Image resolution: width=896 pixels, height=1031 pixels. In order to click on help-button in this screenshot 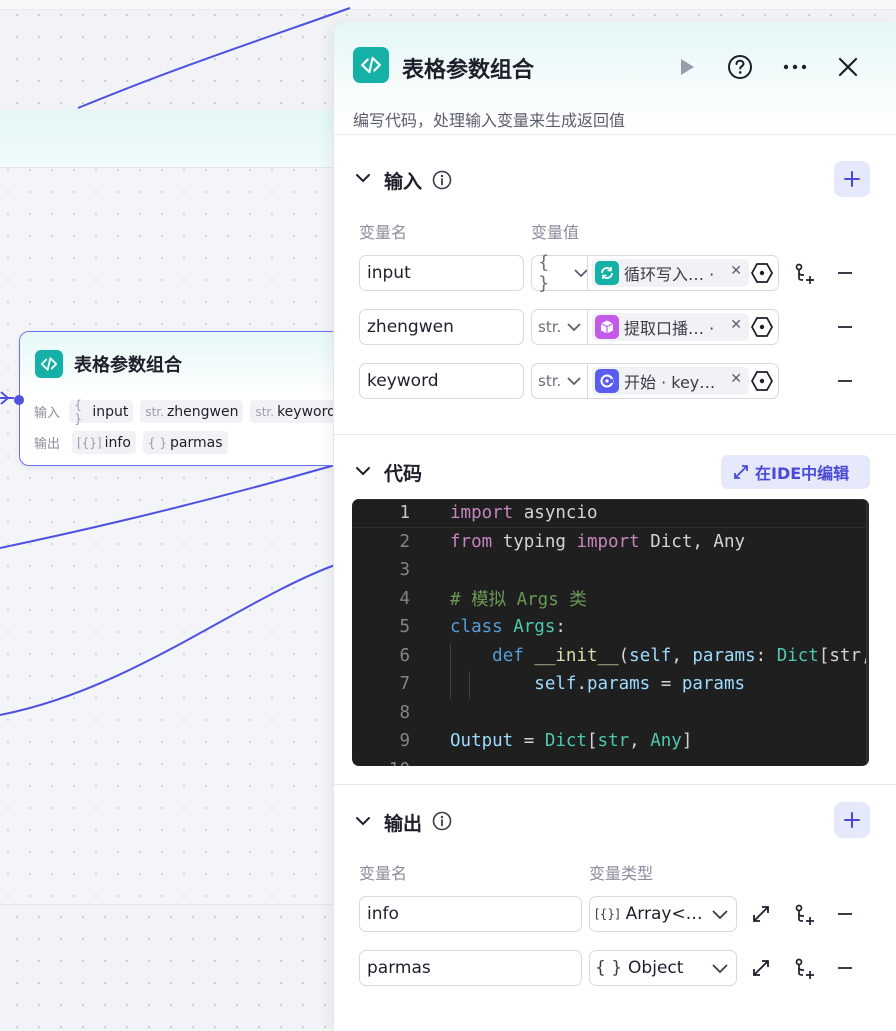, I will do `click(740, 67)`.